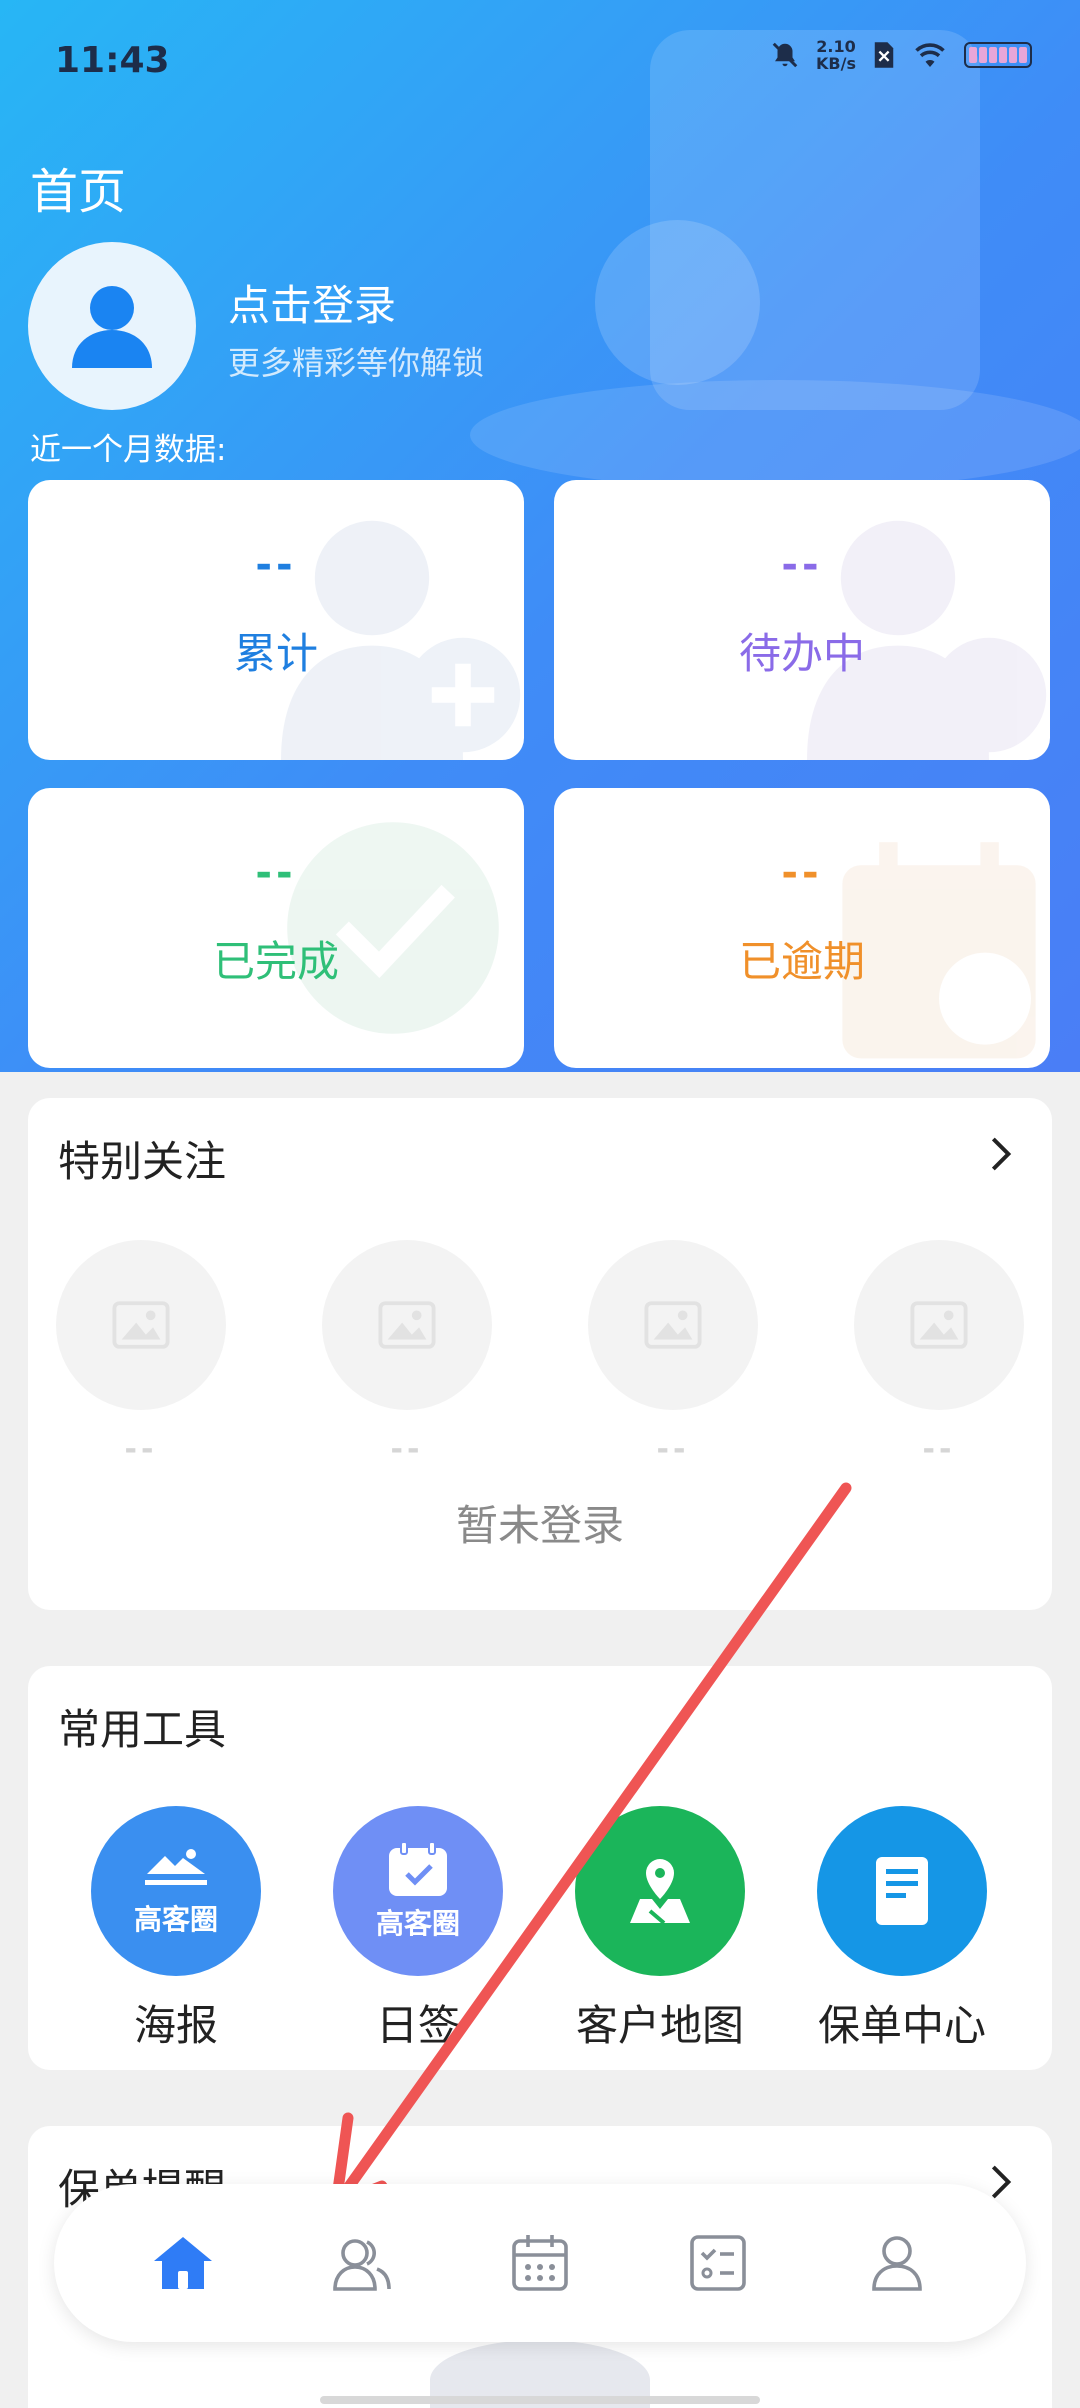 The image size is (1080, 2408). What do you see at coordinates (677, 302) in the screenshot?
I see `magnifier-illustration` at bounding box center [677, 302].